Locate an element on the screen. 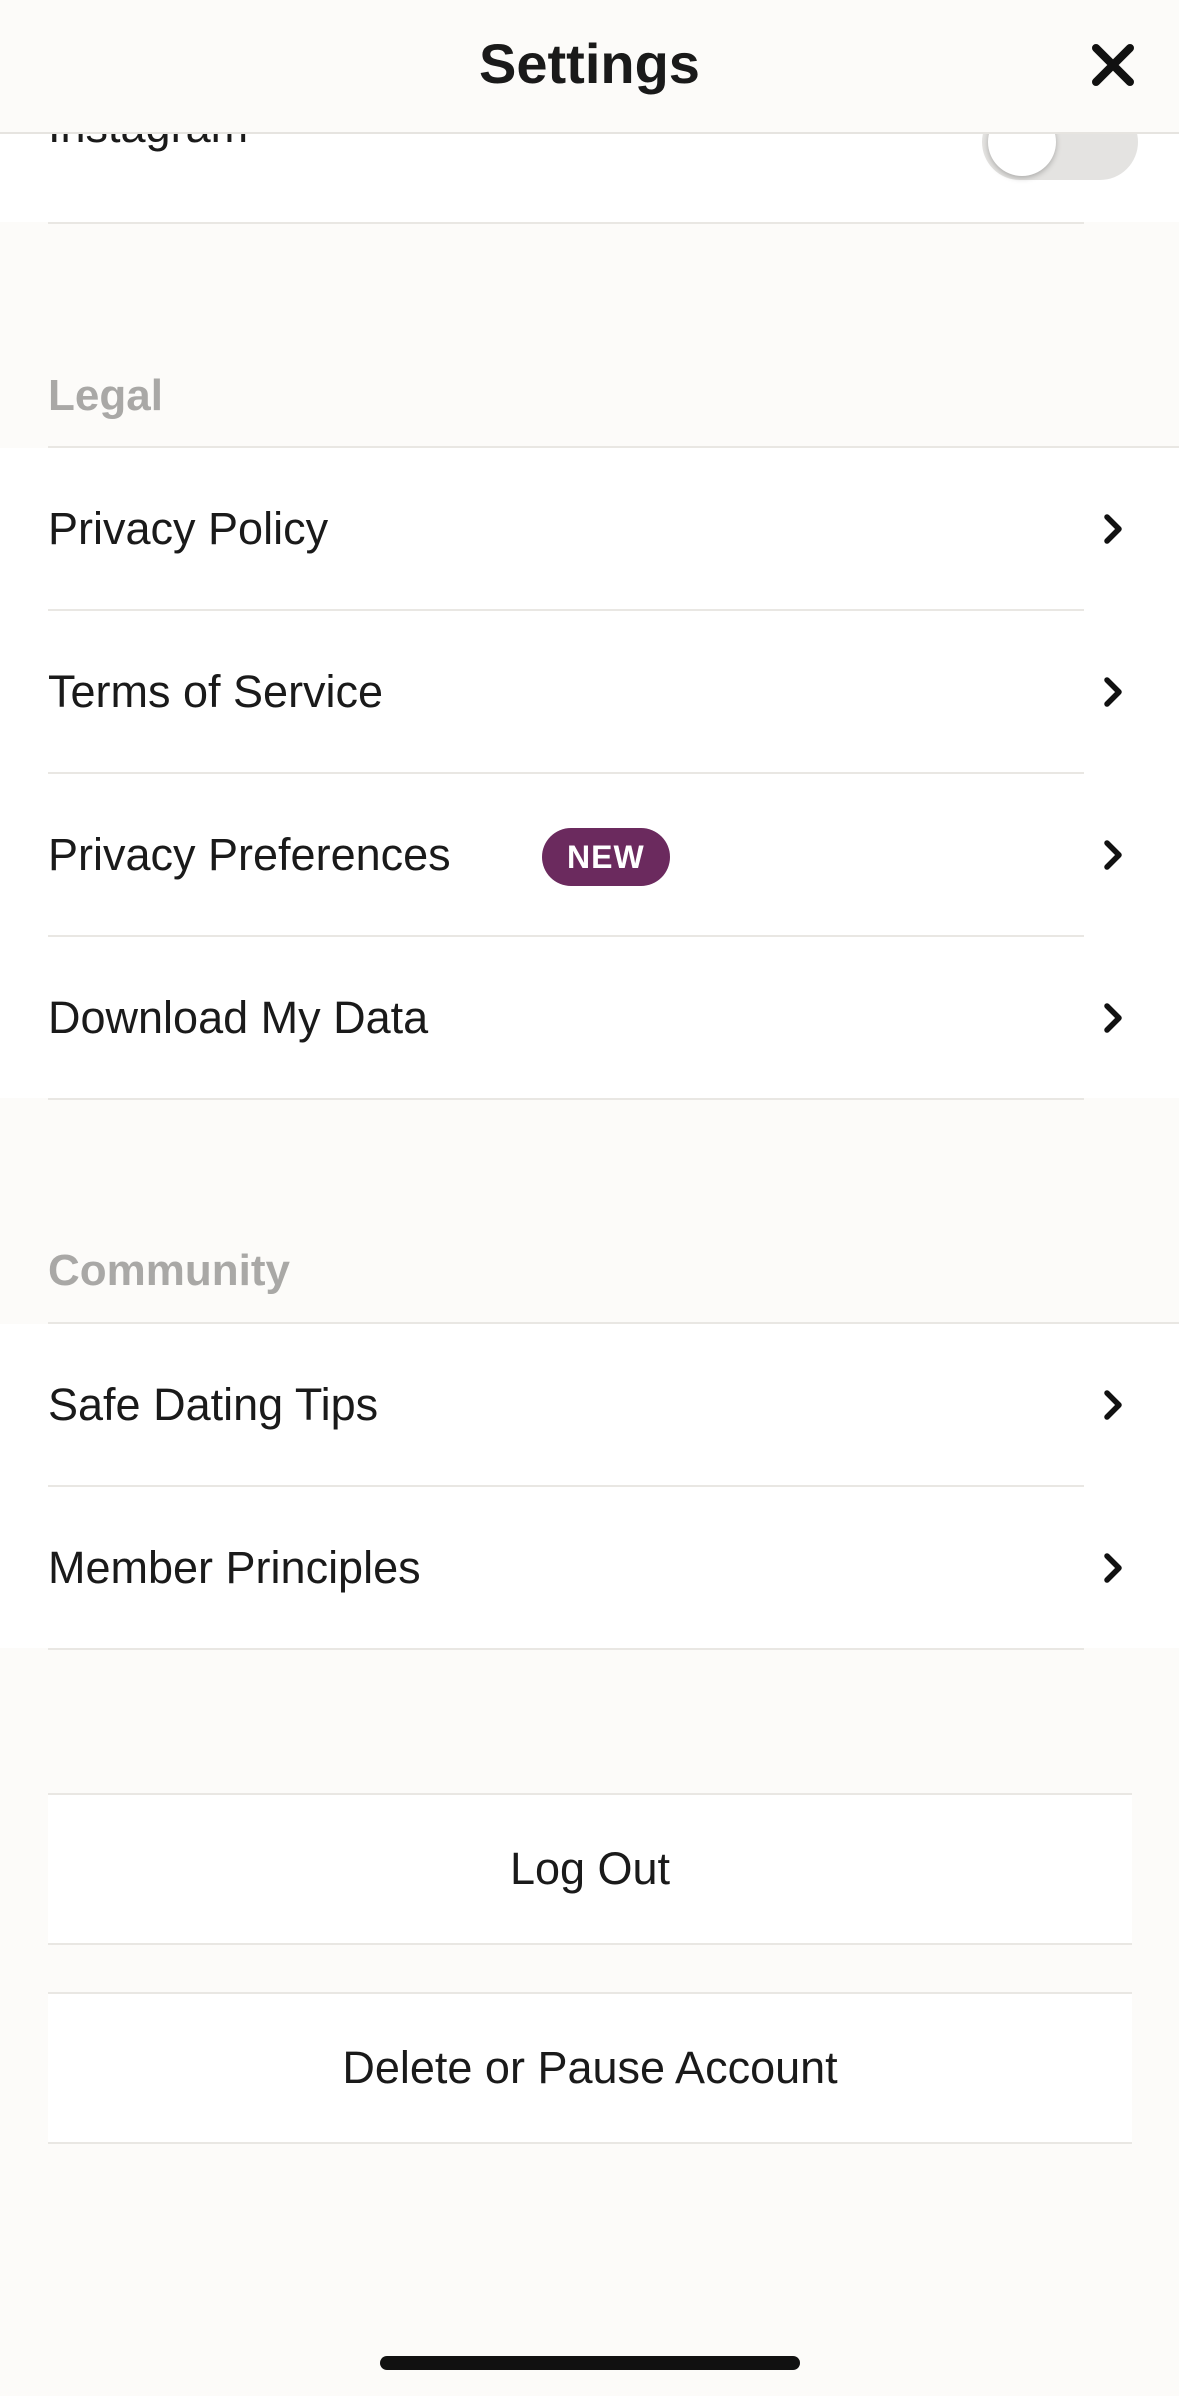 This screenshot has width=1179, height=2396. download-my-data-label: Download My Data is located at coordinates (238, 1017).